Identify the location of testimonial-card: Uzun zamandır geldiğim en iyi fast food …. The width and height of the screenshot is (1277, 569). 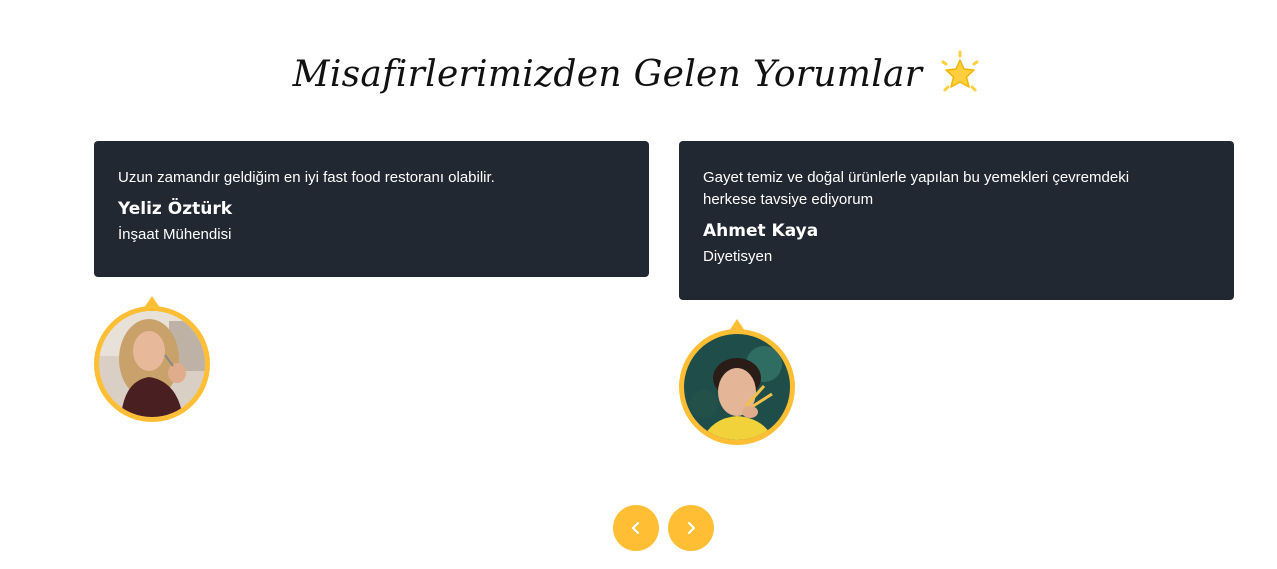
(371, 209).